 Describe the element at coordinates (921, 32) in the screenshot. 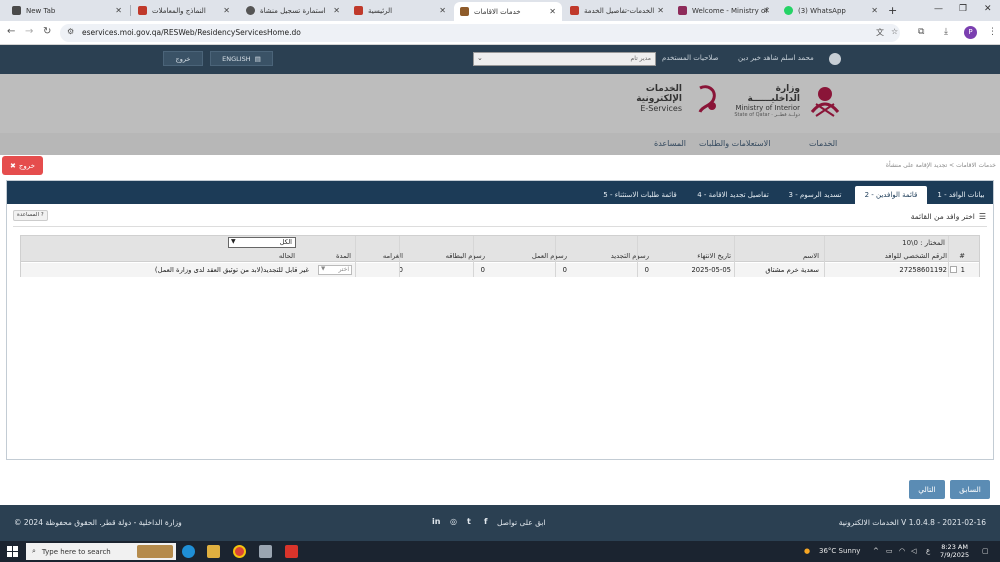

I see `extensions-icon: ⧉` at that location.